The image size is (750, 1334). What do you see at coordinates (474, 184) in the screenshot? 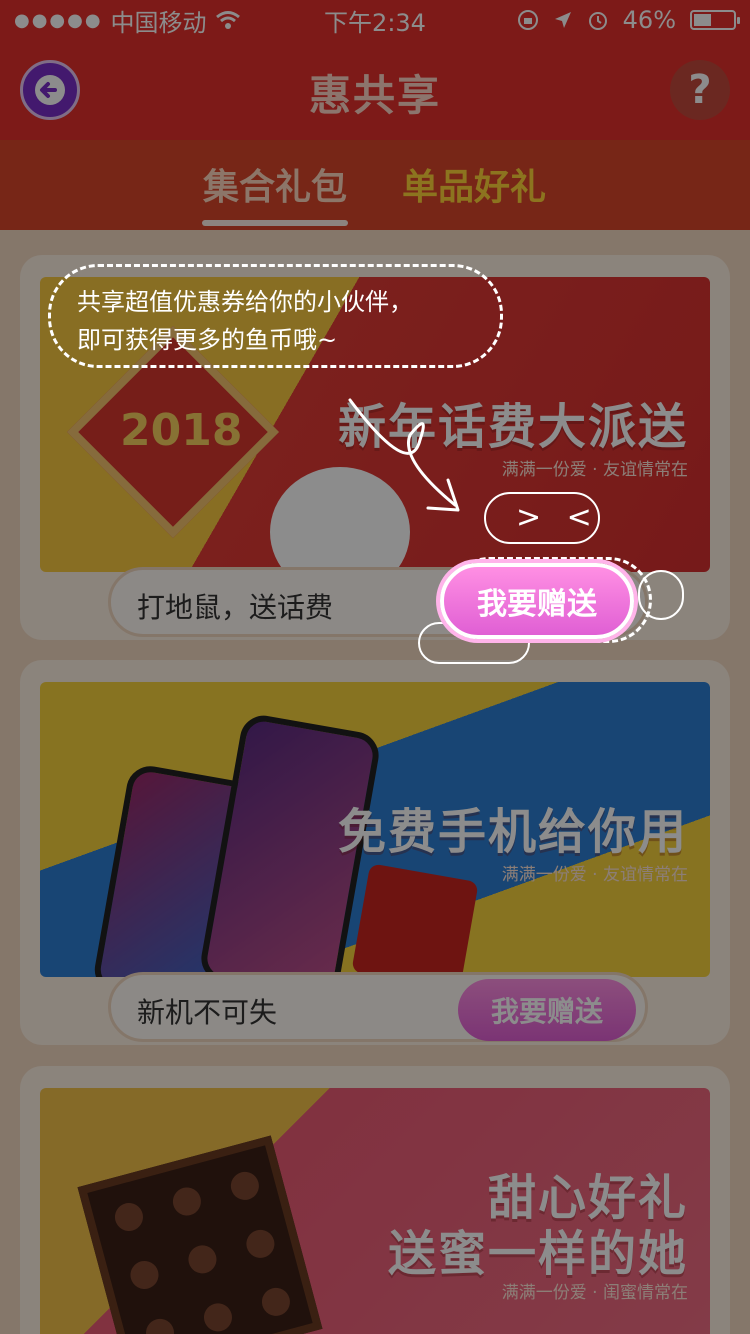
I see `tab-single-item: 单品好礼` at bounding box center [474, 184].